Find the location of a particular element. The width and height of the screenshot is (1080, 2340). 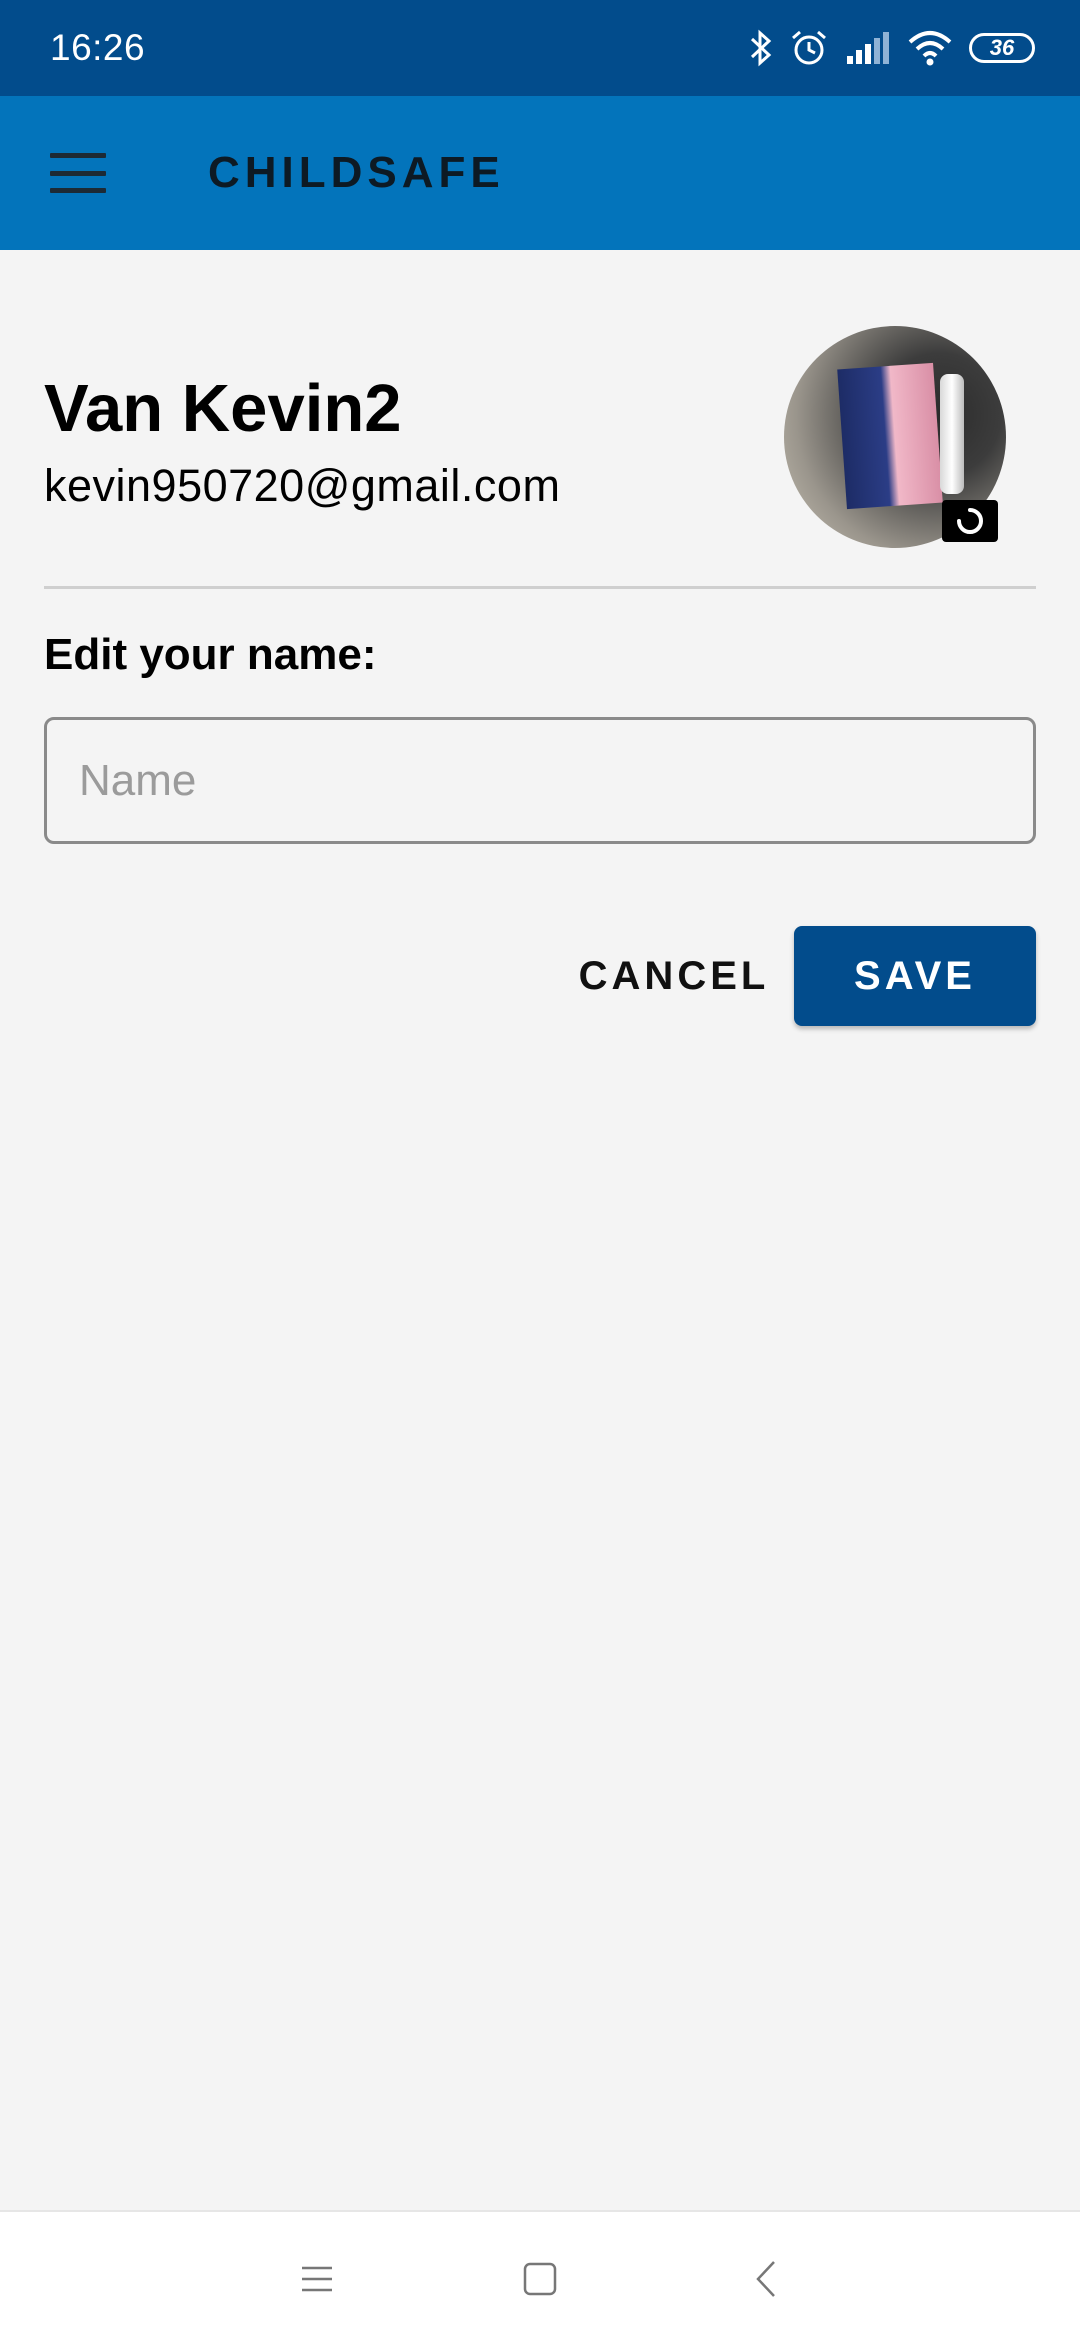

back-icon is located at coordinates (766, 2279).